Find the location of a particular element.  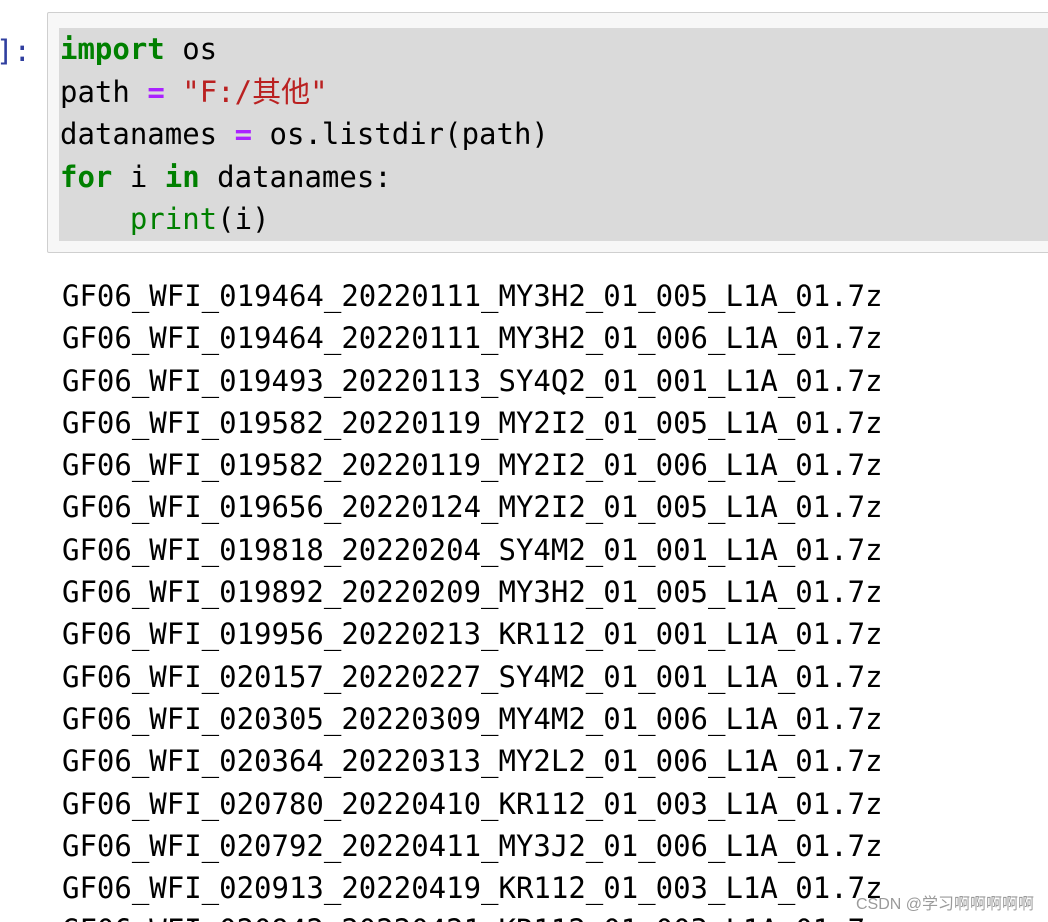

keyword: import is located at coordinates (112, 49).